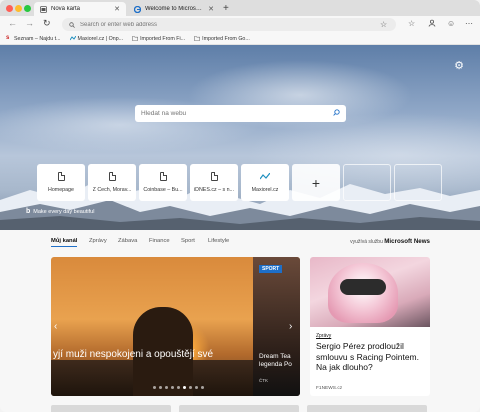 The image size is (480, 412). What do you see at coordinates (459, 65) in the screenshot?
I see `settings-gear-icon: ⚙` at bounding box center [459, 65].